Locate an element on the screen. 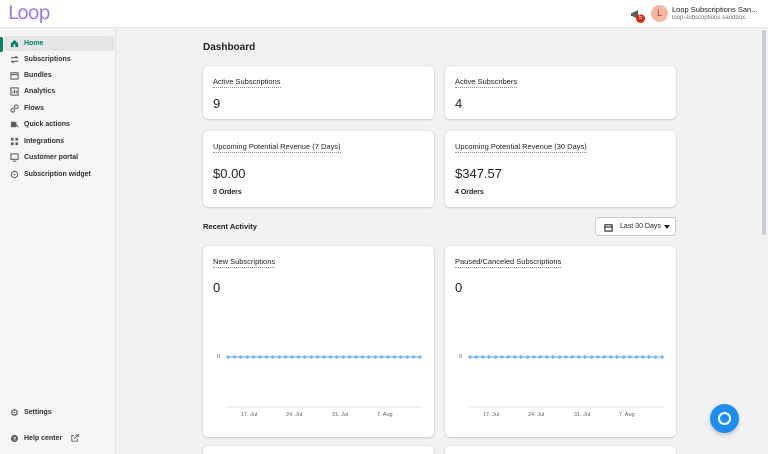 The image size is (768, 454). card-title: Upcoming Potential Revenue (30 Days) is located at coordinates (521, 147).